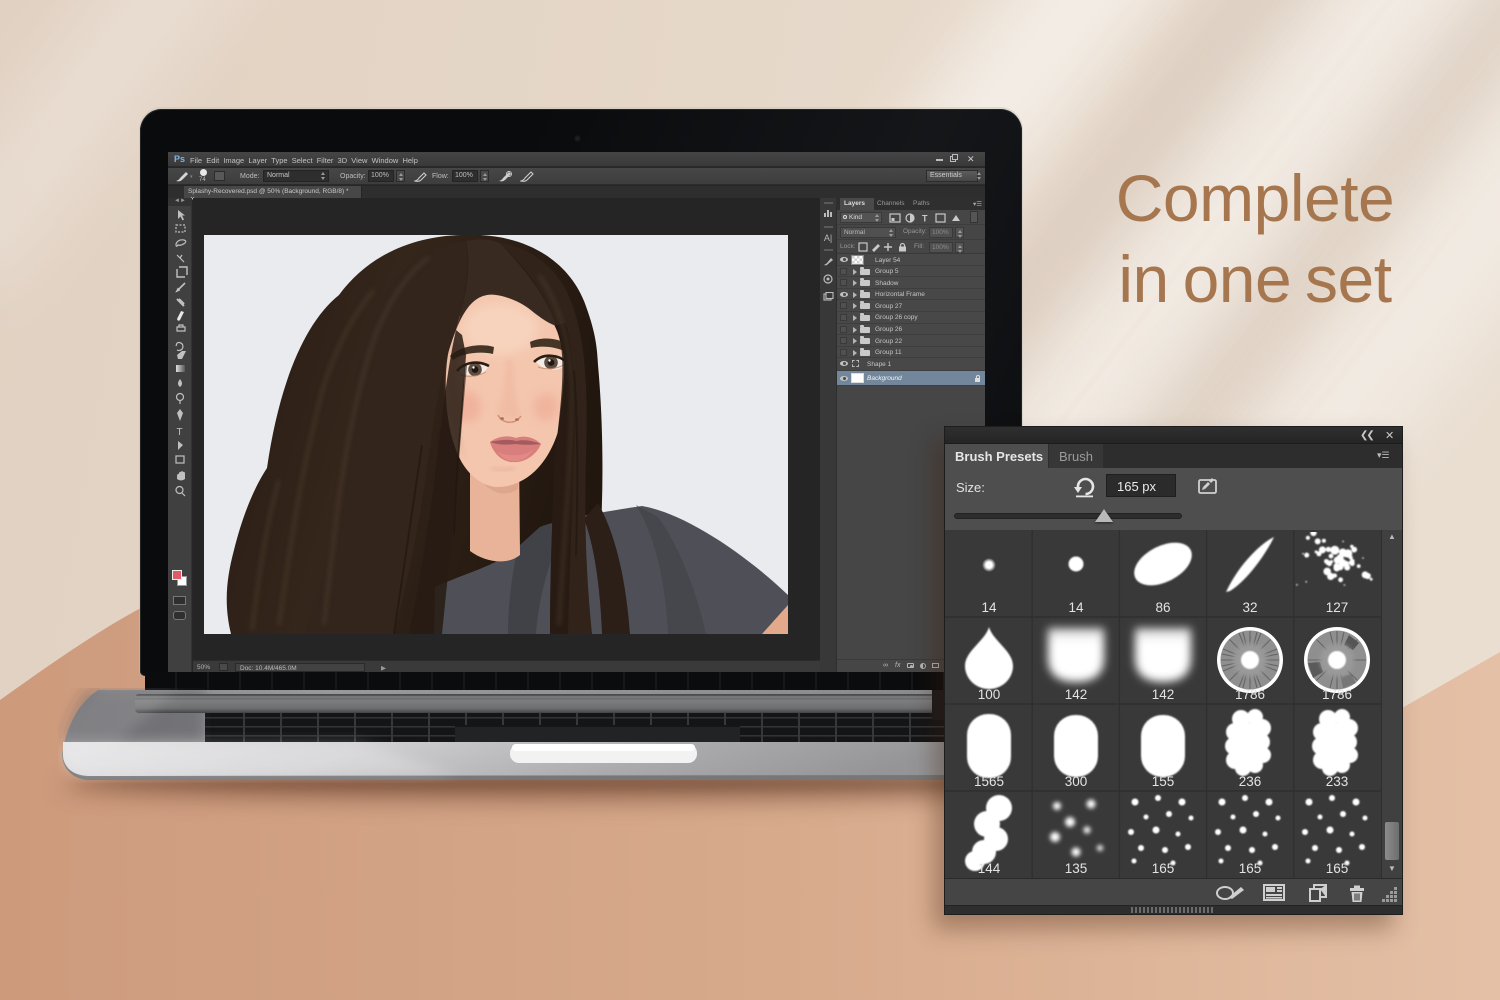 The height and width of the screenshot is (1000, 1500). What do you see at coordinates (1337, 781) in the screenshot?
I see `svg-text: 233` at bounding box center [1337, 781].